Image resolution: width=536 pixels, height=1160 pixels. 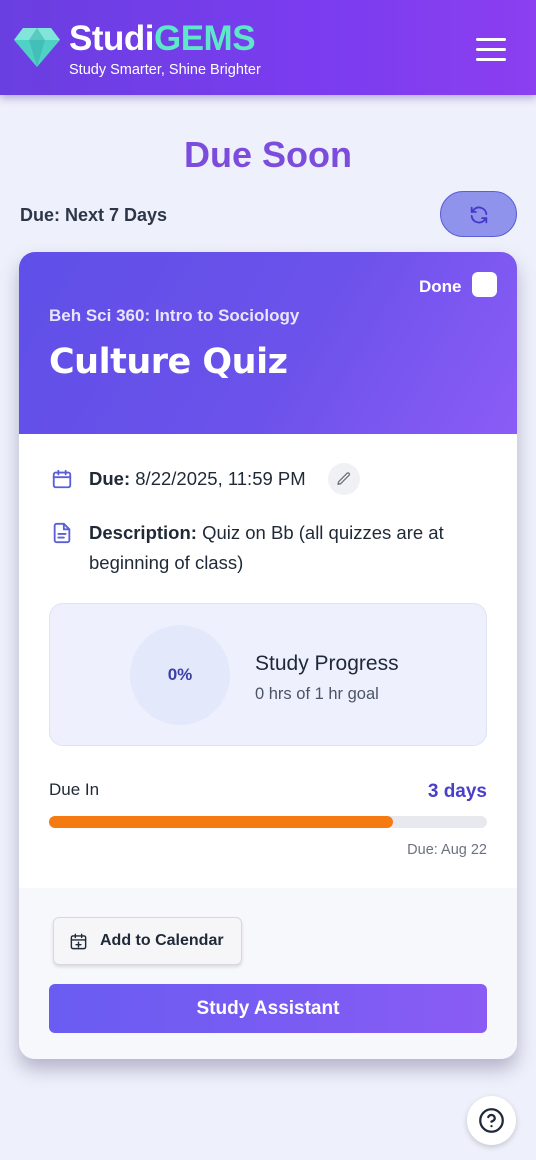 I want to click on add-to-calendar-button: Add to Calendar, so click(x=147, y=941).